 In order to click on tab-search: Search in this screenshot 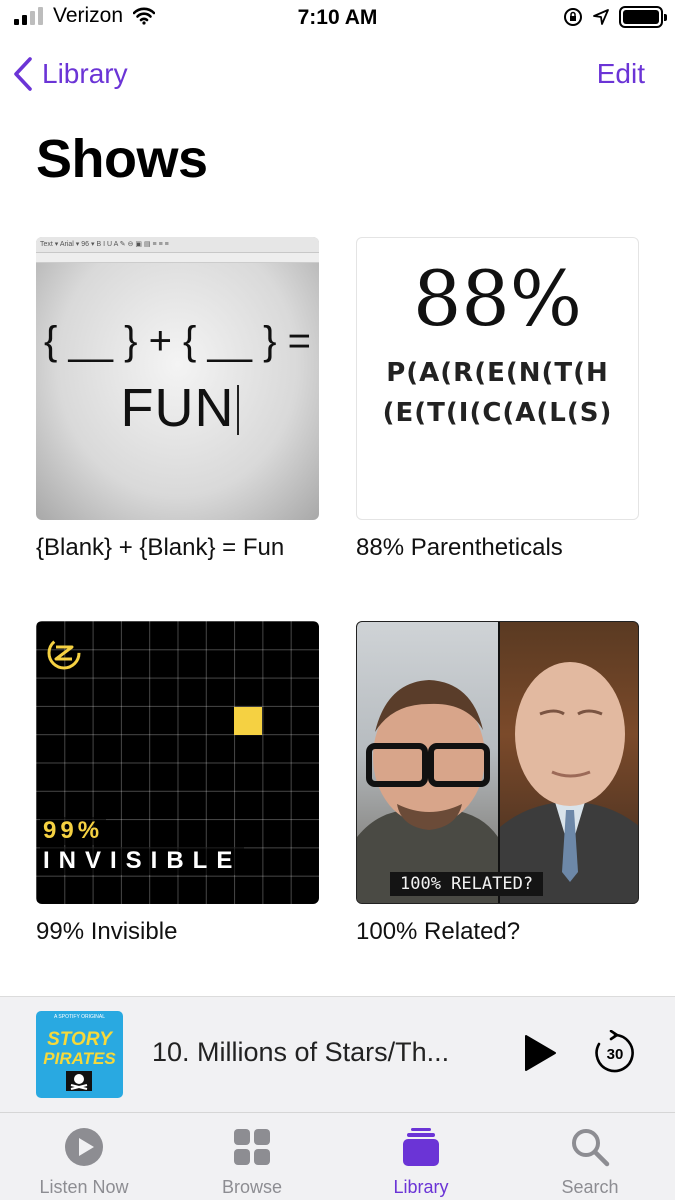, I will do `click(590, 1156)`.